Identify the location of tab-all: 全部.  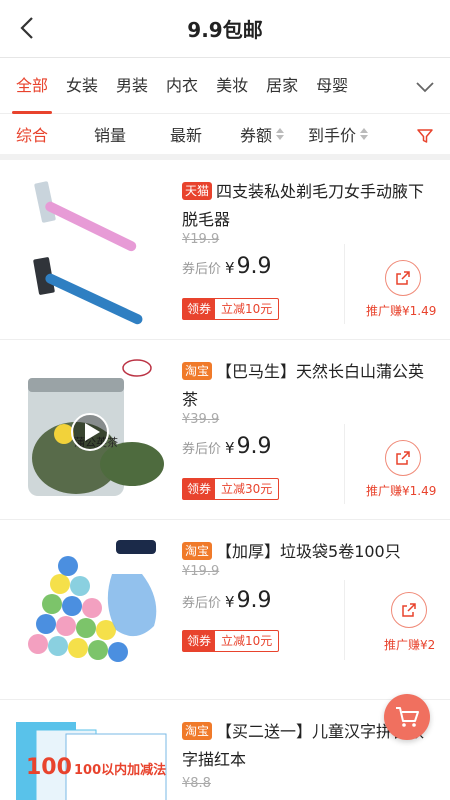
(32, 86).